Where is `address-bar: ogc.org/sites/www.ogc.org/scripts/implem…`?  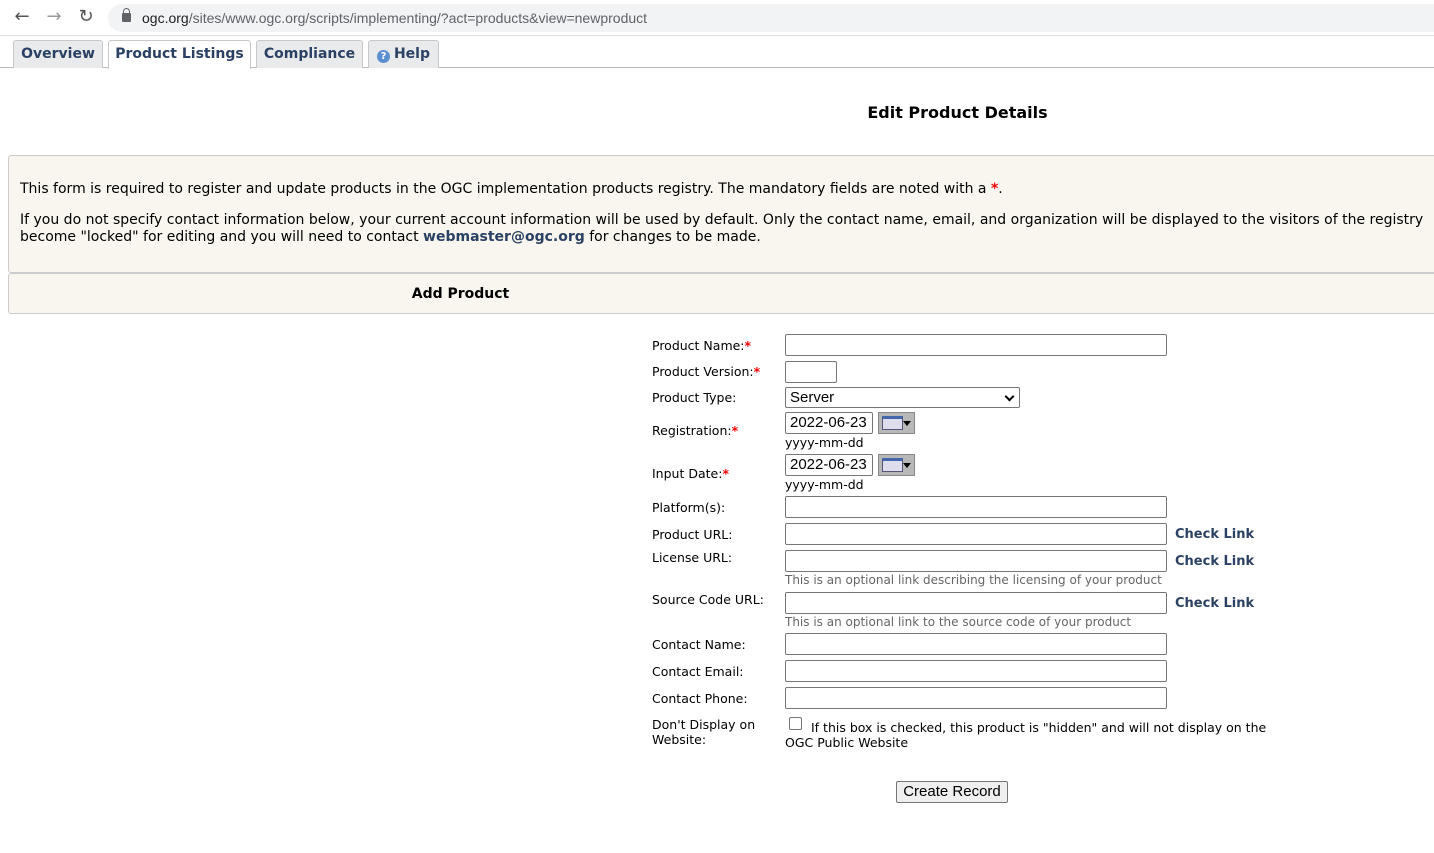 address-bar: ogc.org/sites/www.ogc.org/scripts/implem… is located at coordinates (771, 18).